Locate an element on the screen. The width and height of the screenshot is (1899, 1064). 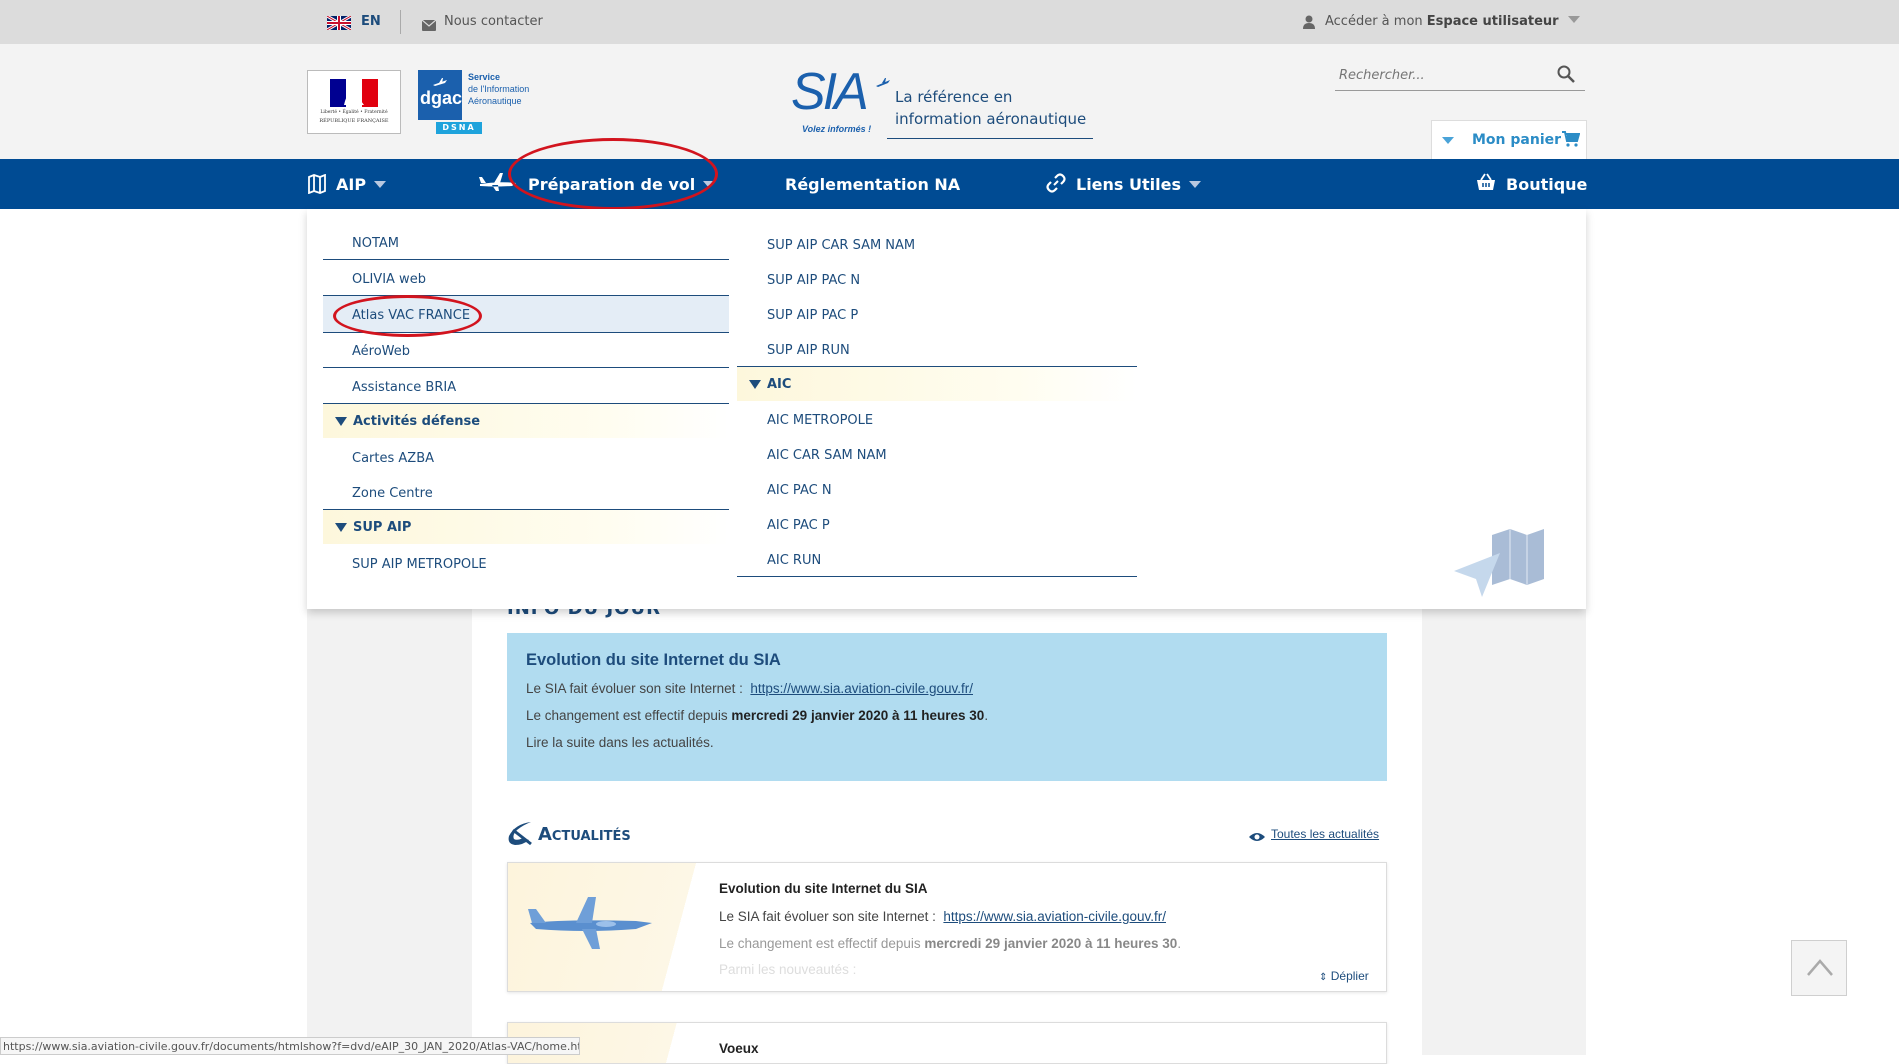
menu-item-sup-aip-car-sam-nam: SUP AIP CAR SAM NAM is located at coordinates (841, 245).